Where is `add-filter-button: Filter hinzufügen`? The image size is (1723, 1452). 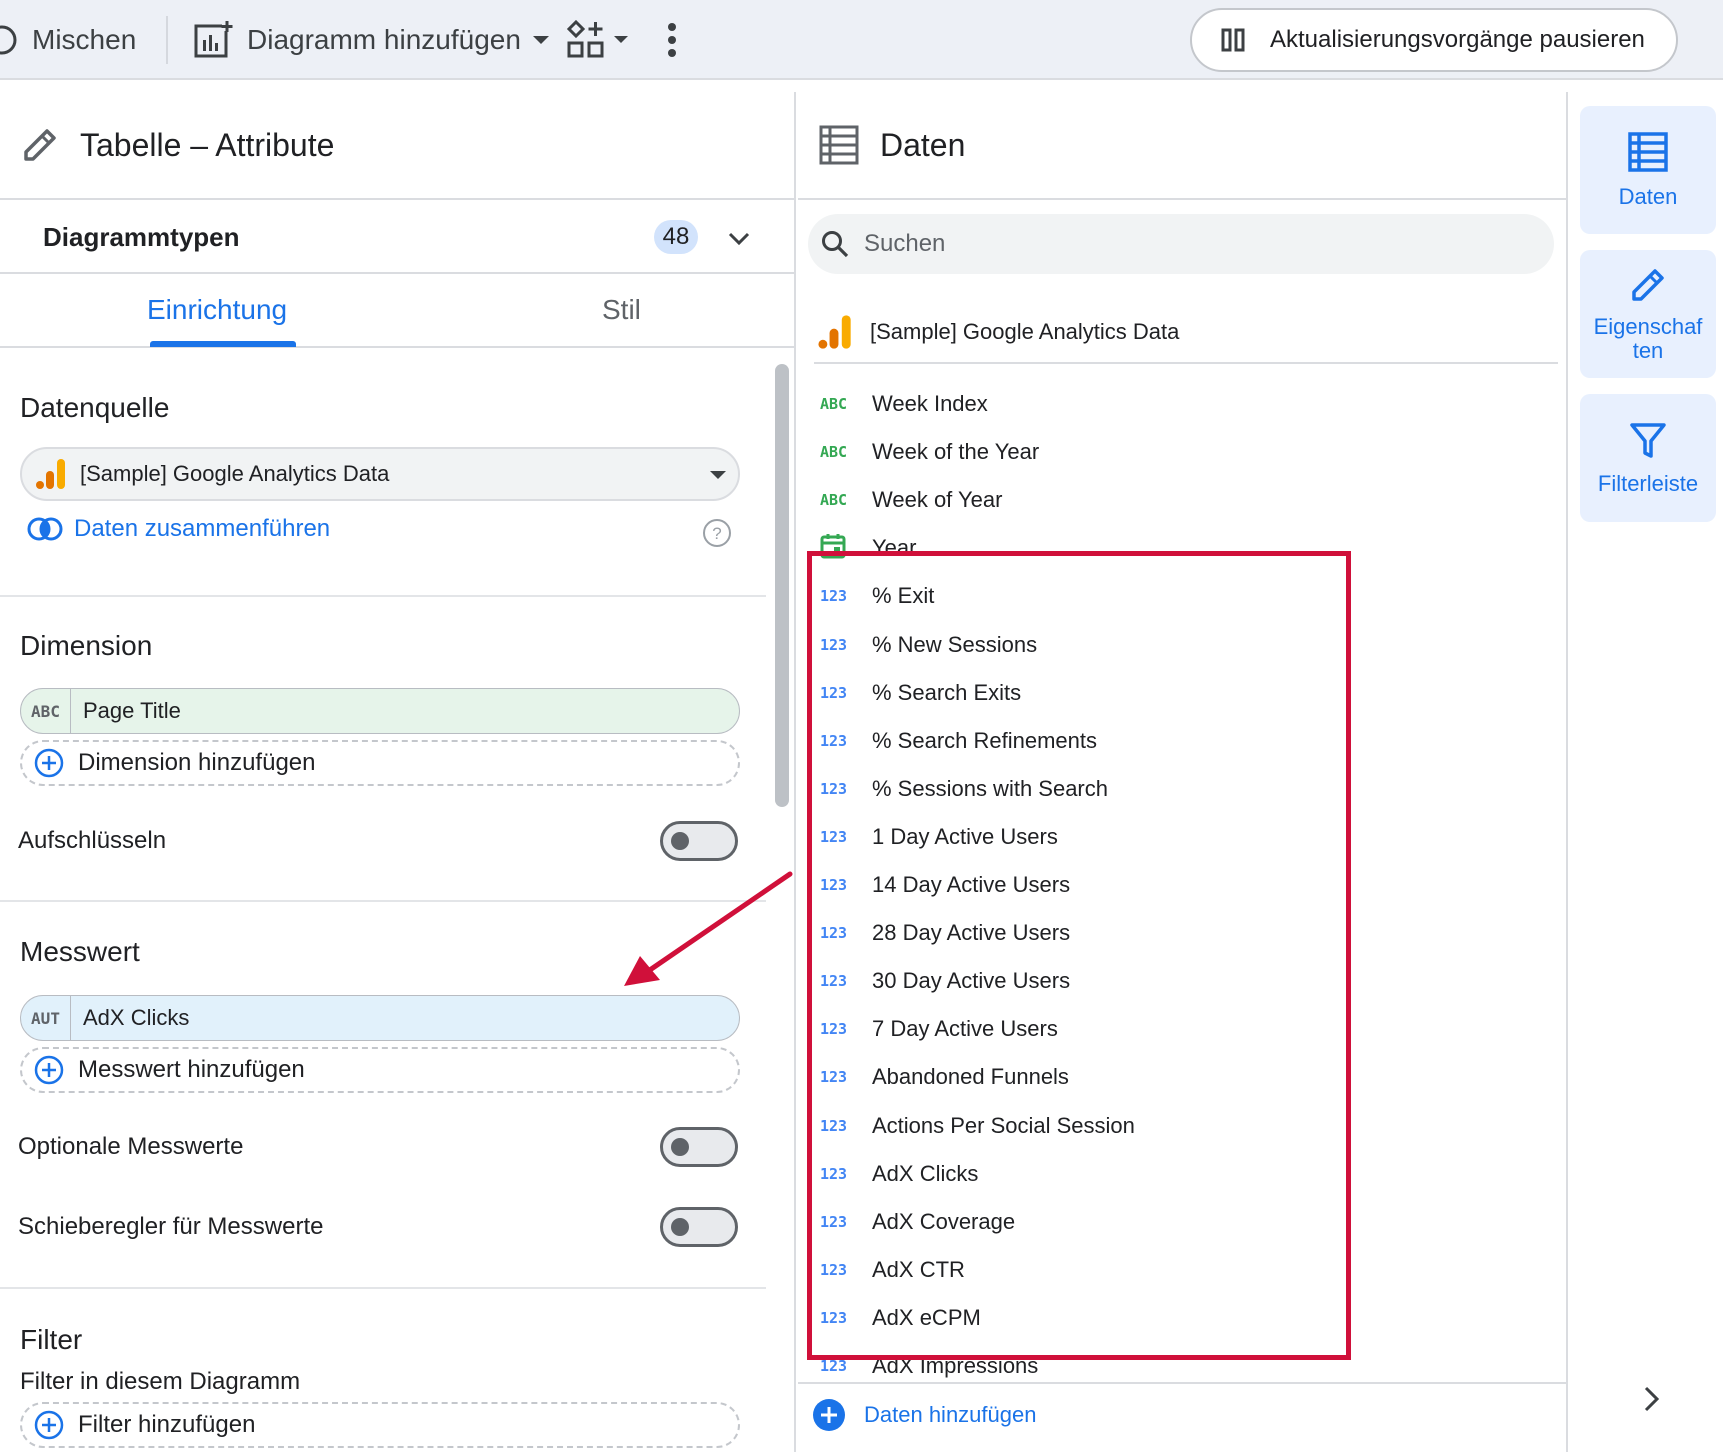
add-filter-button: Filter hinzufügen is located at coordinates (380, 1425).